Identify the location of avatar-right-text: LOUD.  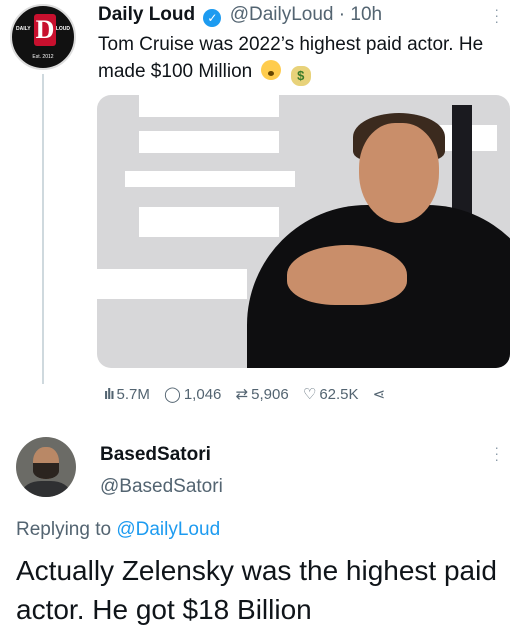
(62, 29).